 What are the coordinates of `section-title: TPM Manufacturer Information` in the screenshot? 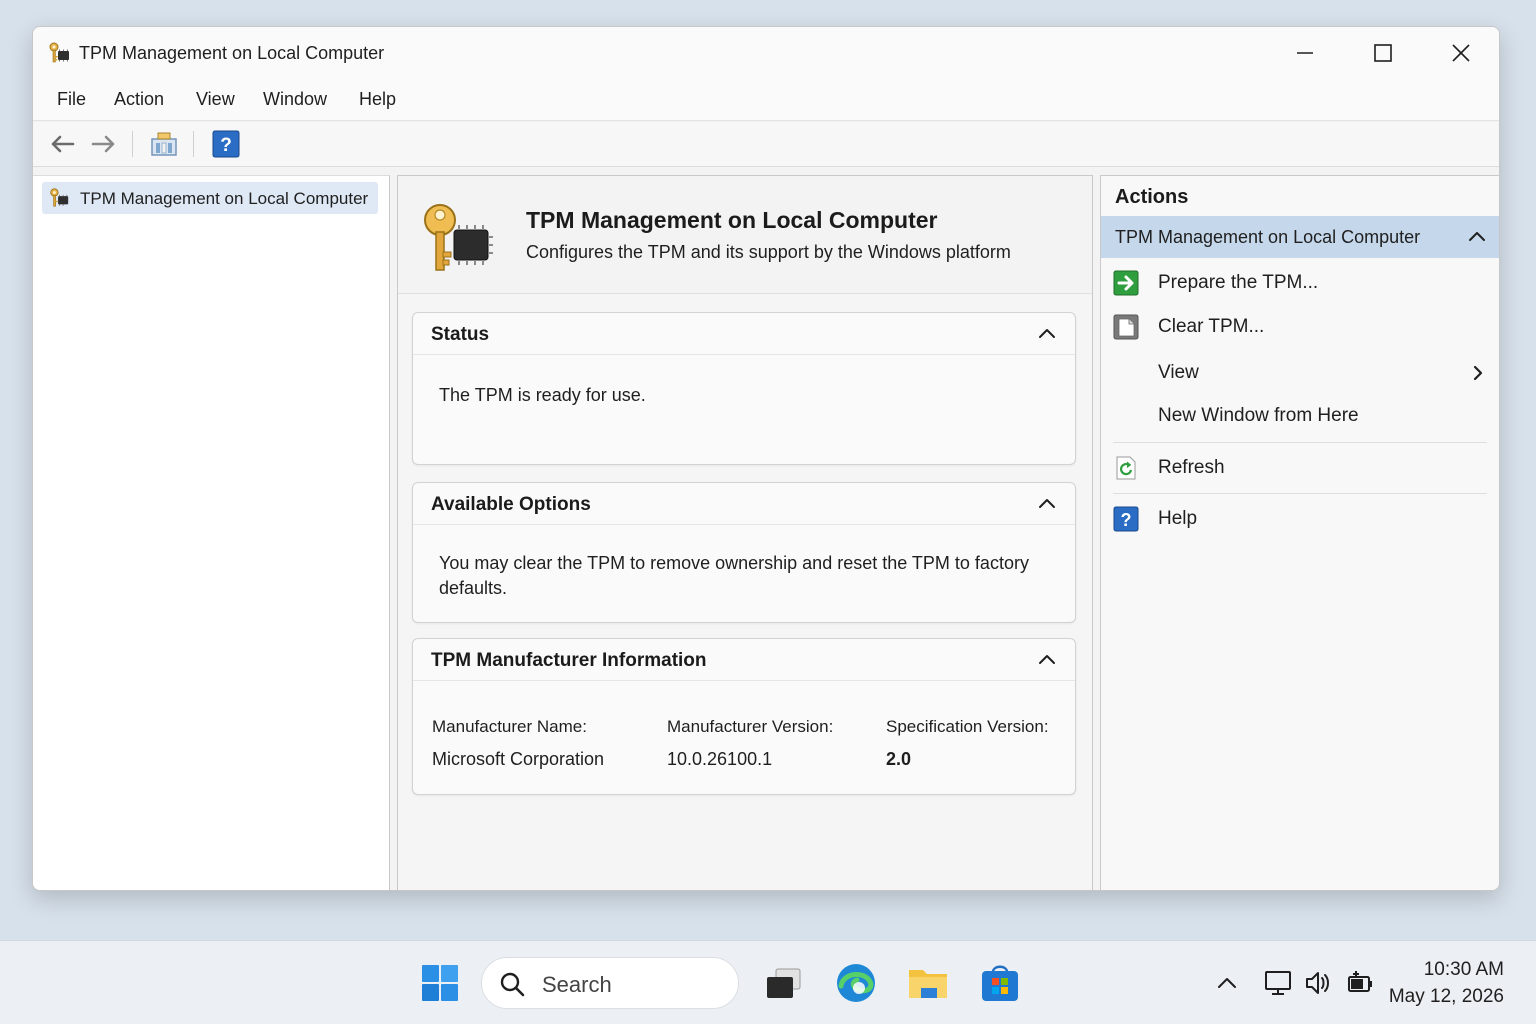 It's located at (569, 660).